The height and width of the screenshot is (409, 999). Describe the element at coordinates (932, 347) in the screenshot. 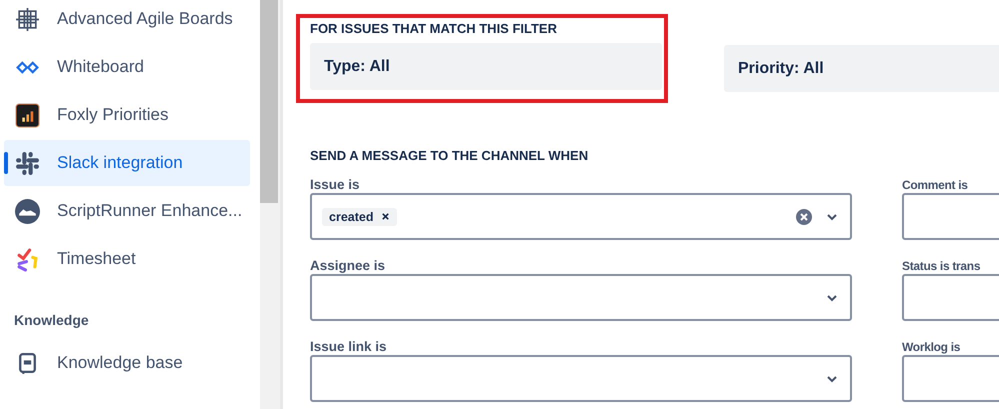

I see `field-label: Worklog is` at that location.